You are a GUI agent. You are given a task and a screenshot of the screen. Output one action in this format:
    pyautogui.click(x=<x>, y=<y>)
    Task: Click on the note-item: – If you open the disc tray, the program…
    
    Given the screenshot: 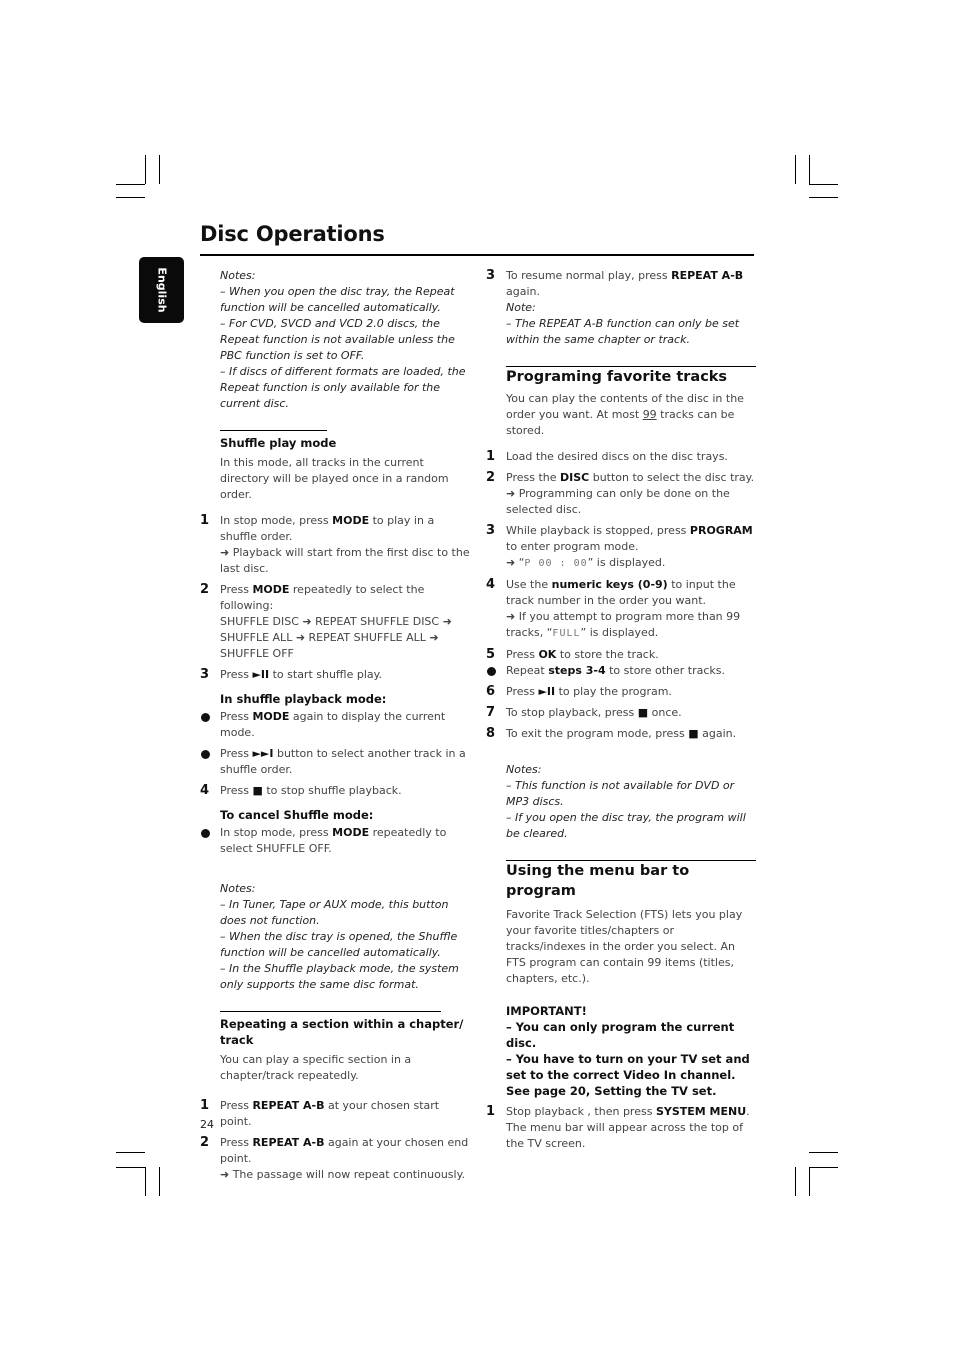 What is the action you would take?
    pyautogui.click(x=626, y=825)
    